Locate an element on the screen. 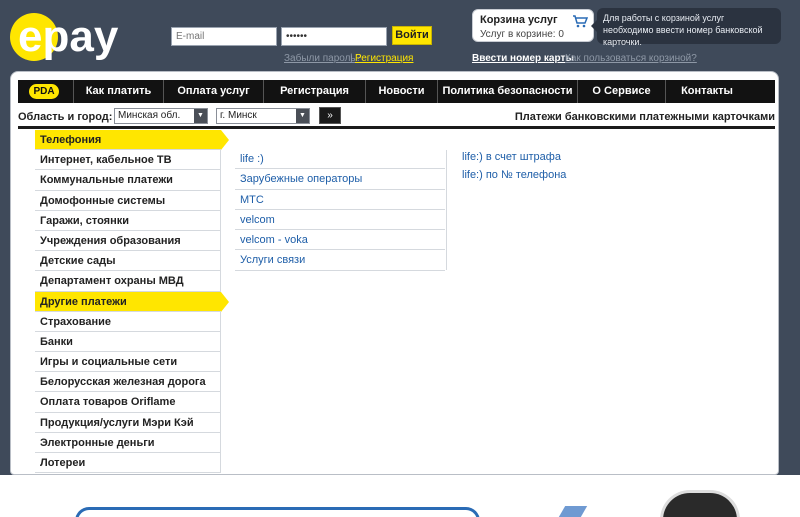 Image resolution: width=800 pixels, height=517 pixels. nav-item-pay-services: Оплата услуг is located at coordinates (213, 91).